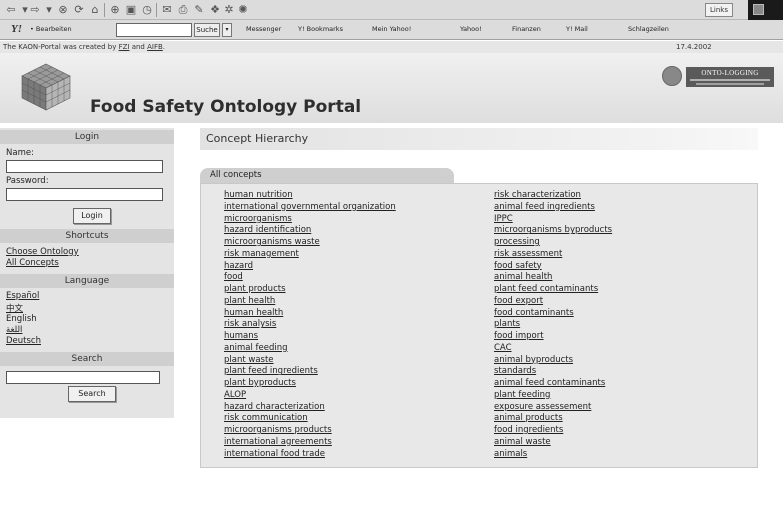  What do you see at coordinates (87, 281) in the screenshot?
I see `language-heading: Language` at bounding box center [87, 281].